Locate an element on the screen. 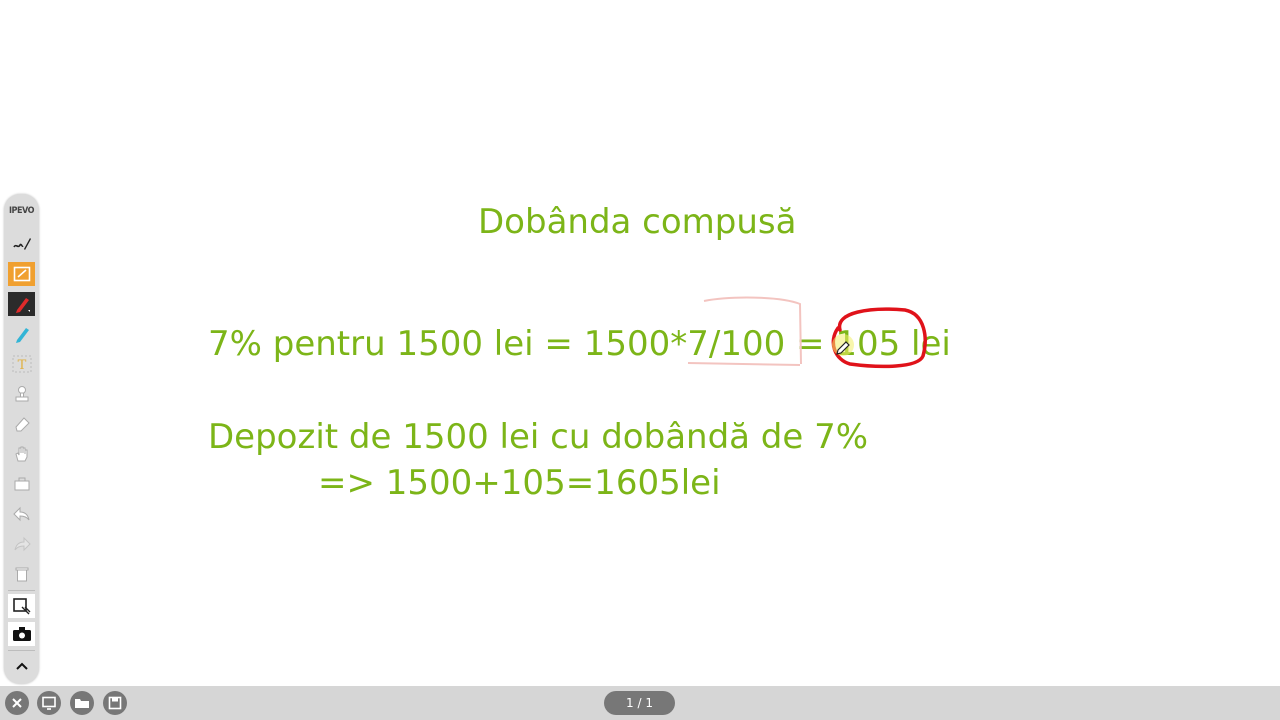  pen-icon is located at coordinates (21, 304).